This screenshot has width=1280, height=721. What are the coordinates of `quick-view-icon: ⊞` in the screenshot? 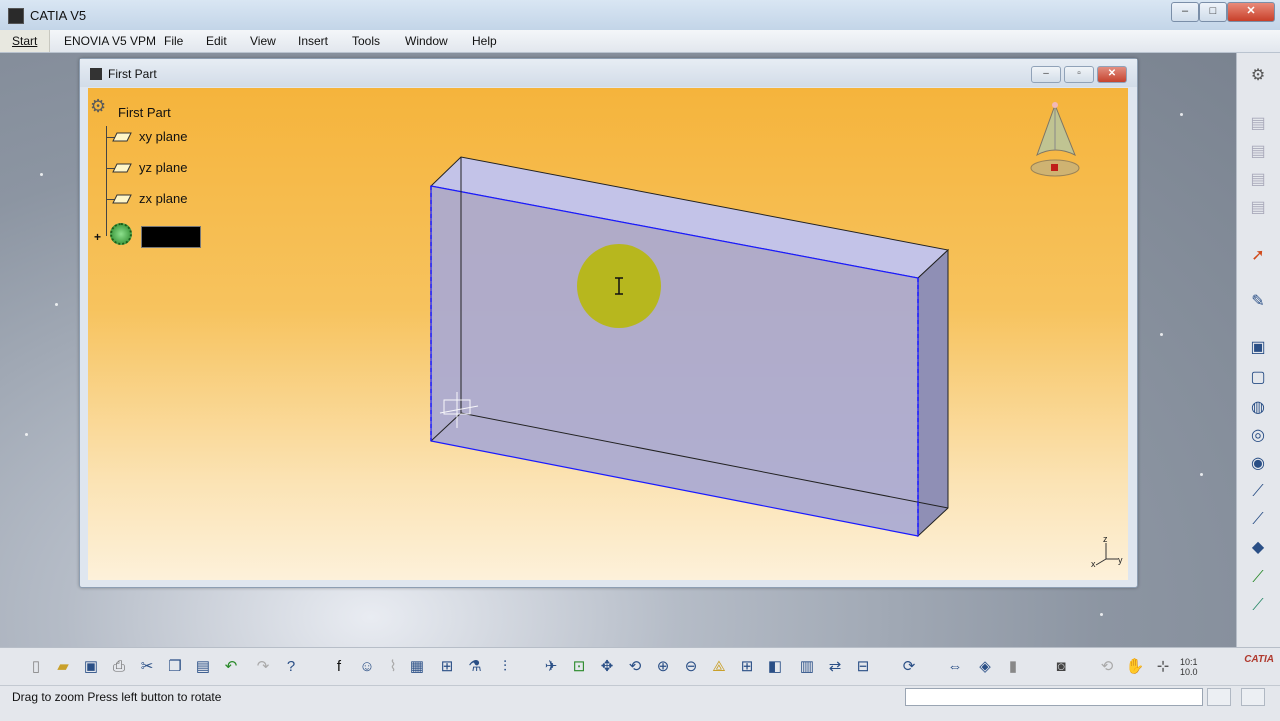 It's located at (747, 667).